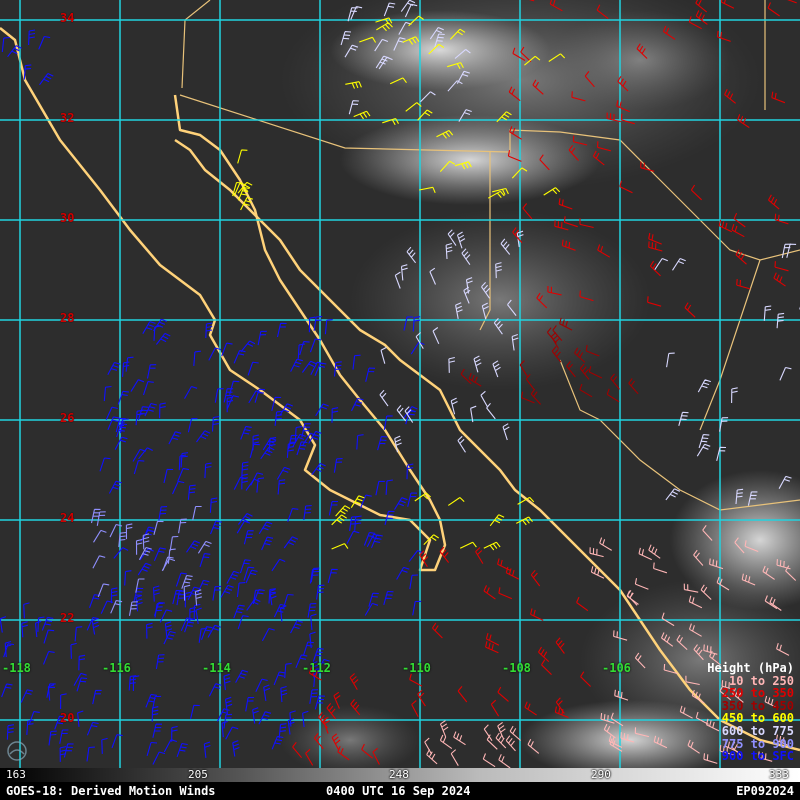  I want to click on lon-label: -116, so click(116, 668).